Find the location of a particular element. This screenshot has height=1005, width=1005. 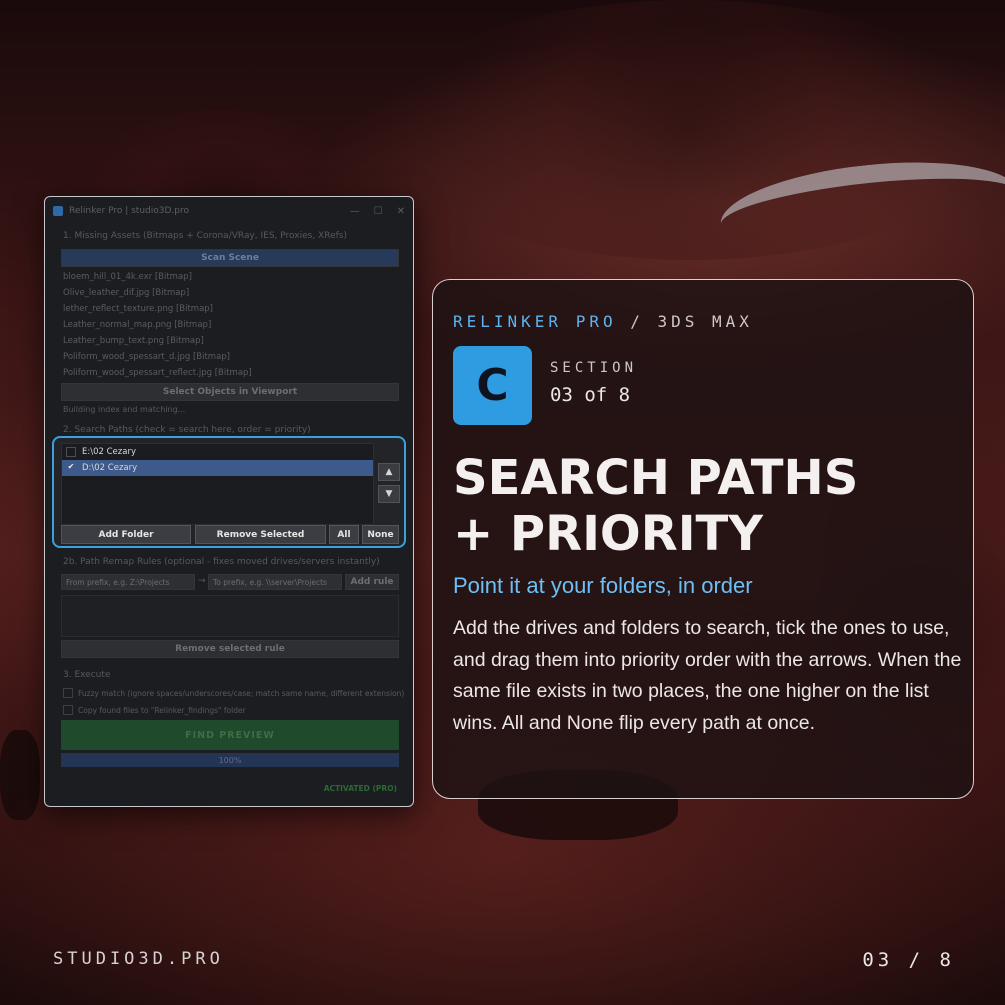

section-label: SECTION is located at coordinates (594, 368).